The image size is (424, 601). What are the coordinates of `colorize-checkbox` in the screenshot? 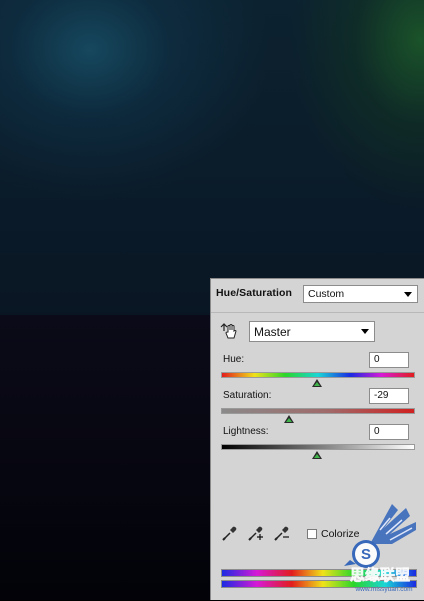 It's located at (312, 534).